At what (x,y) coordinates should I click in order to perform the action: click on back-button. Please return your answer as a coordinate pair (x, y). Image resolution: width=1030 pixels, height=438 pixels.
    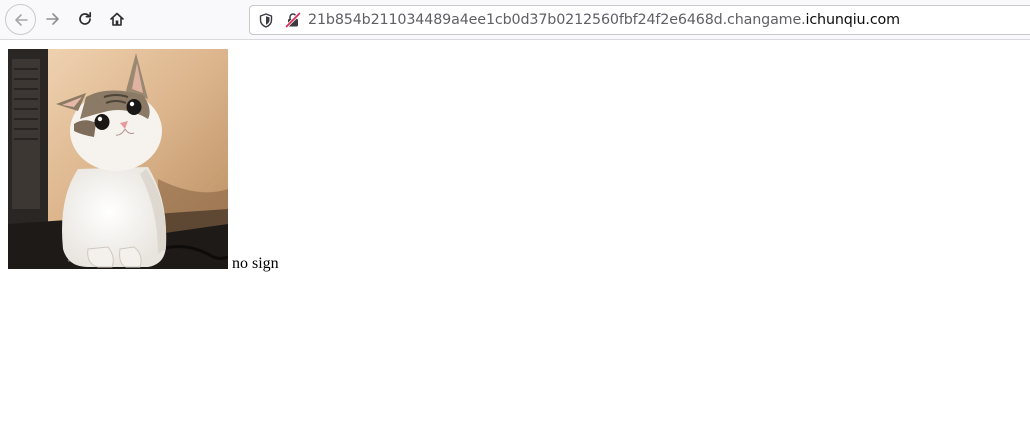
    Looking at the image, I should click on (20, 19).